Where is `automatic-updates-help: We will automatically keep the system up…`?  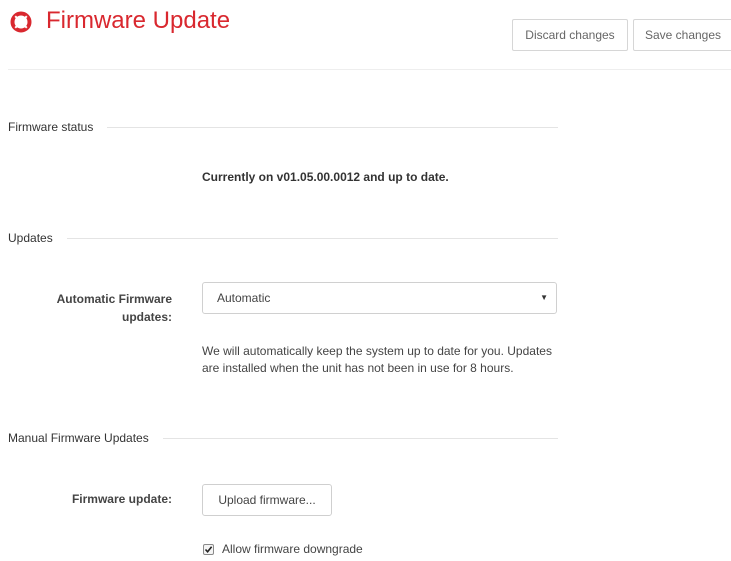
automatic-updates-help: We will automatically keep the system up… is located at coordinates (377, 359).